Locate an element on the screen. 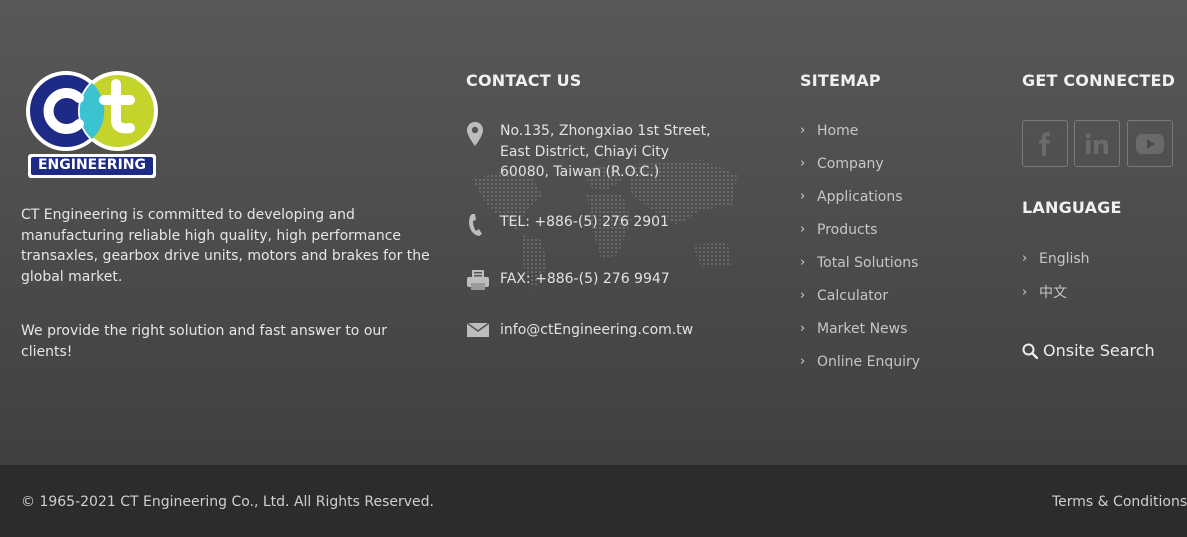 This screenshot has width=1187, height=537. phone-icon is located at coordinates (483, 225).